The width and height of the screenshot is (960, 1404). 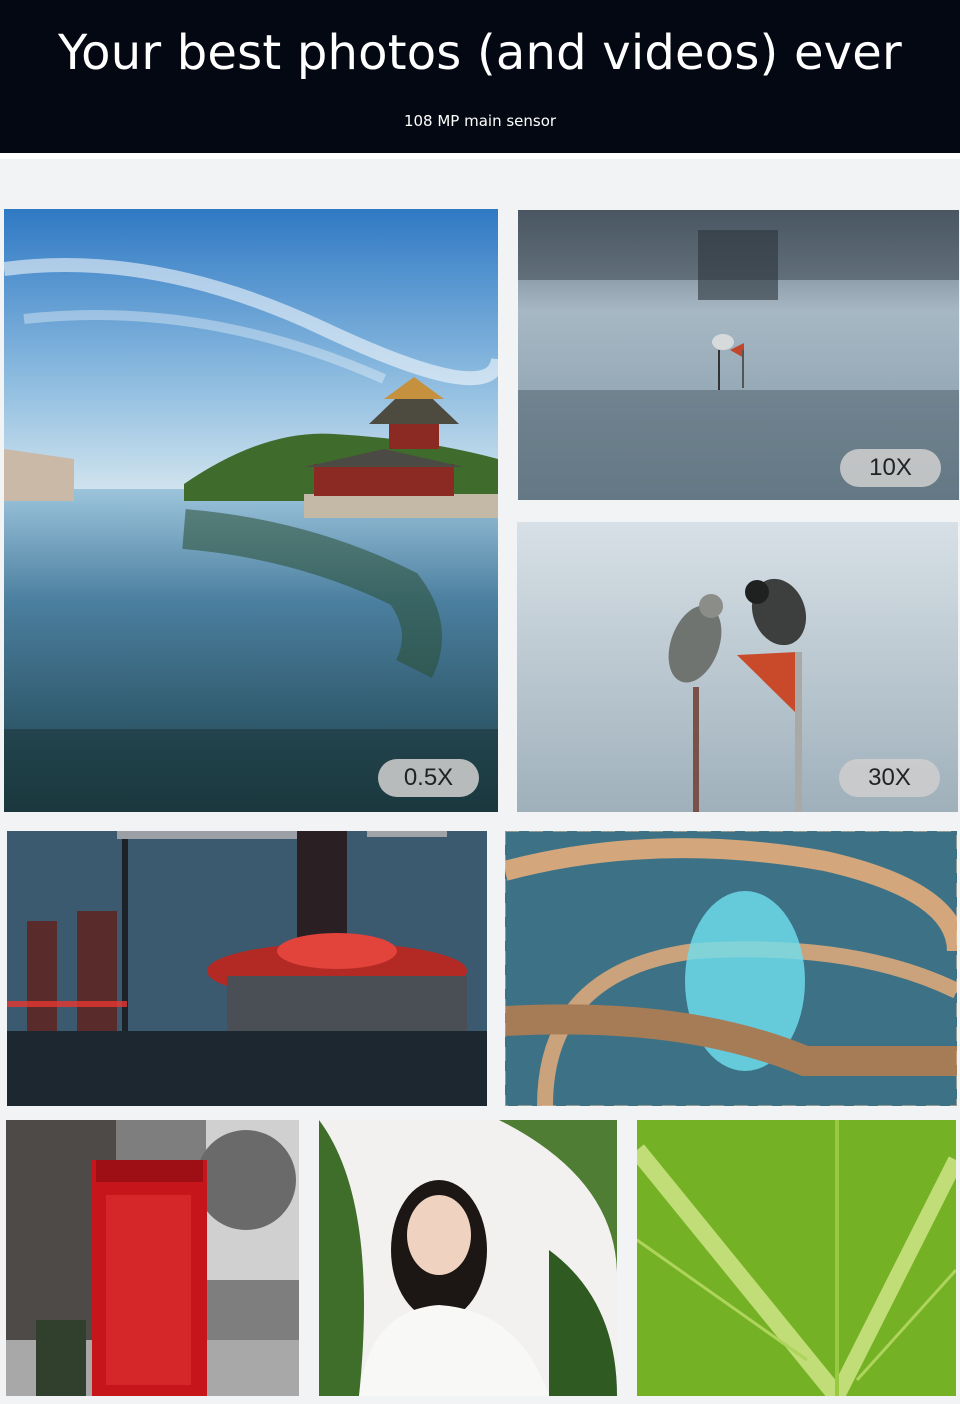 I want to click on hero-title: Your best photos (and videos) ever, so click(x=480, y=53).